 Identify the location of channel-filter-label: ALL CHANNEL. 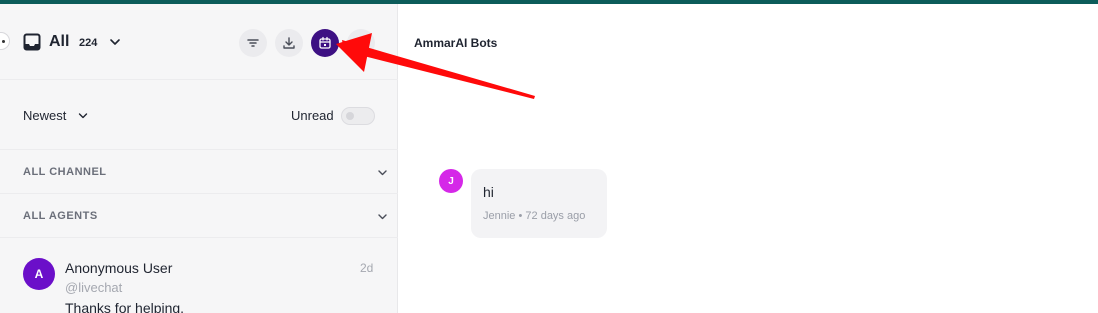
(65, 172).